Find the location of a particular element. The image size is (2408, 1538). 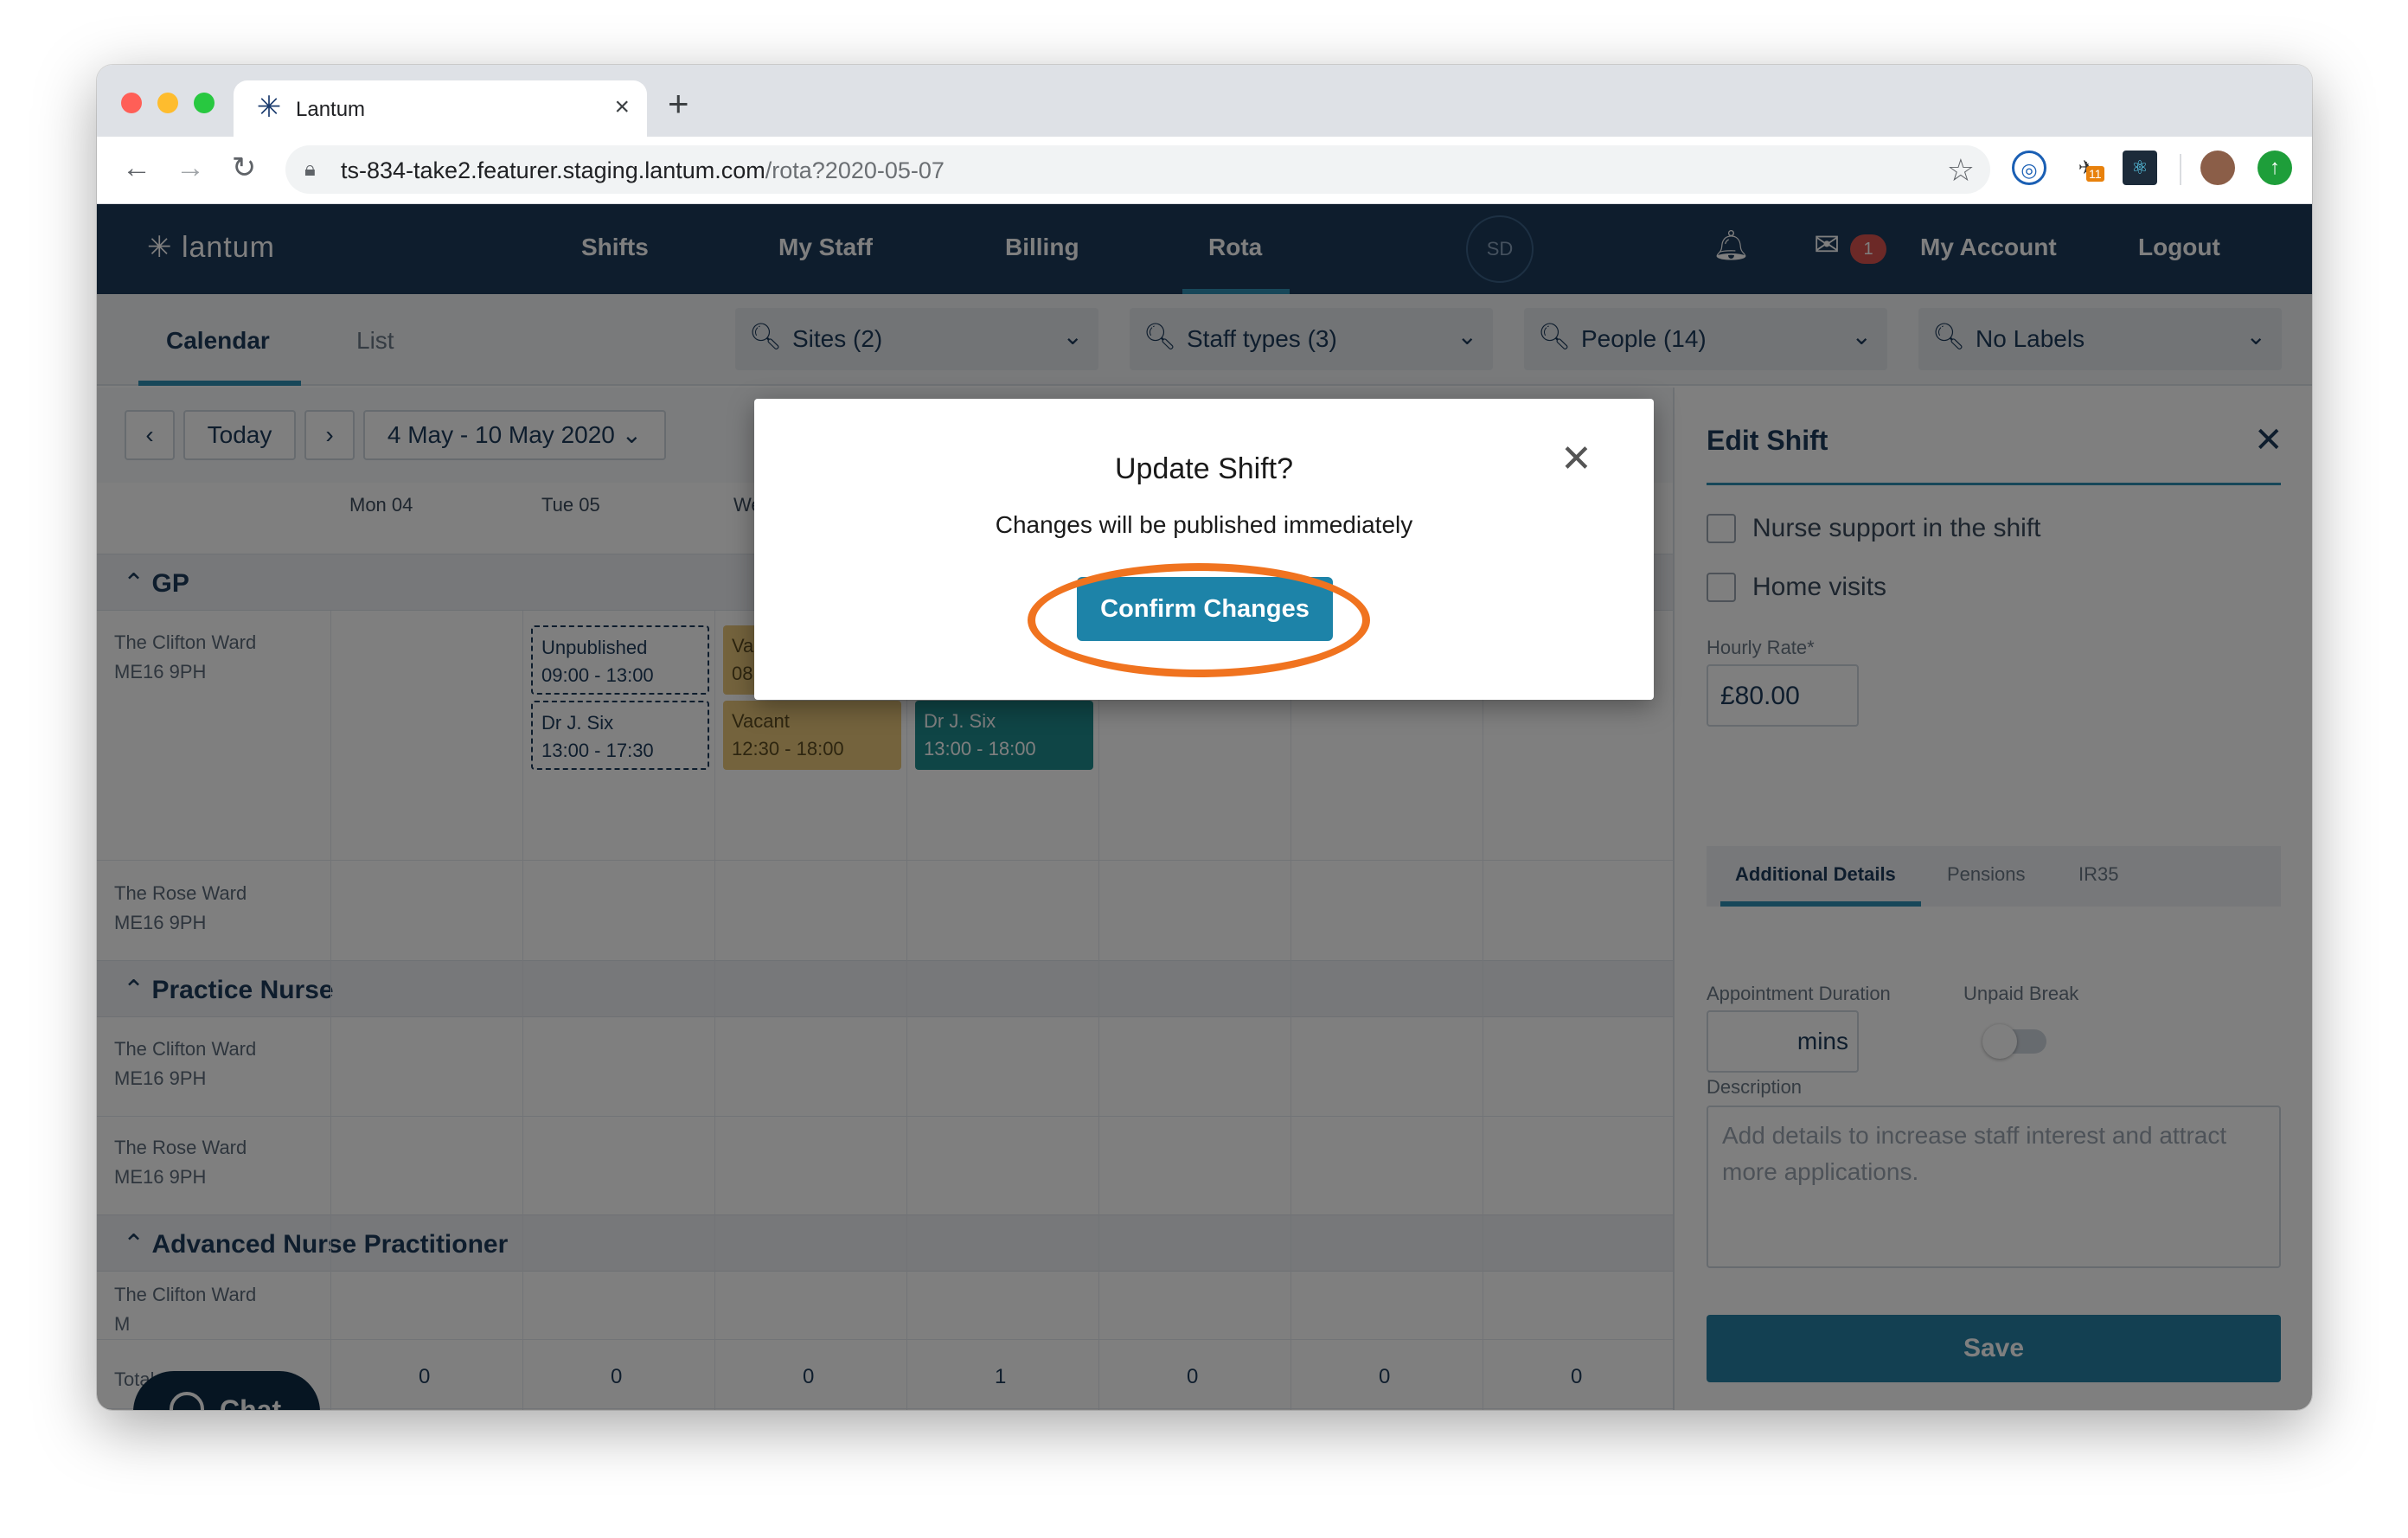

tab-title: Lantum is located at coordinates (331, 109).